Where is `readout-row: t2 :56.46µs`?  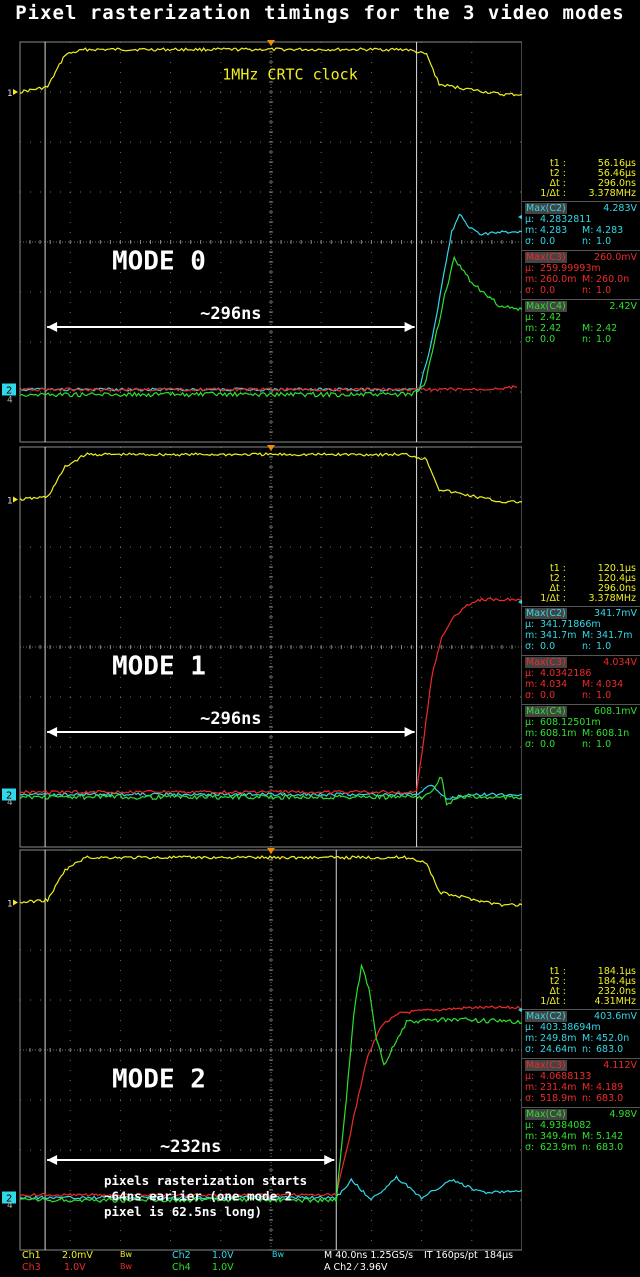 readout-row: t2 :56.46µs is located at coordinates (581, 173).